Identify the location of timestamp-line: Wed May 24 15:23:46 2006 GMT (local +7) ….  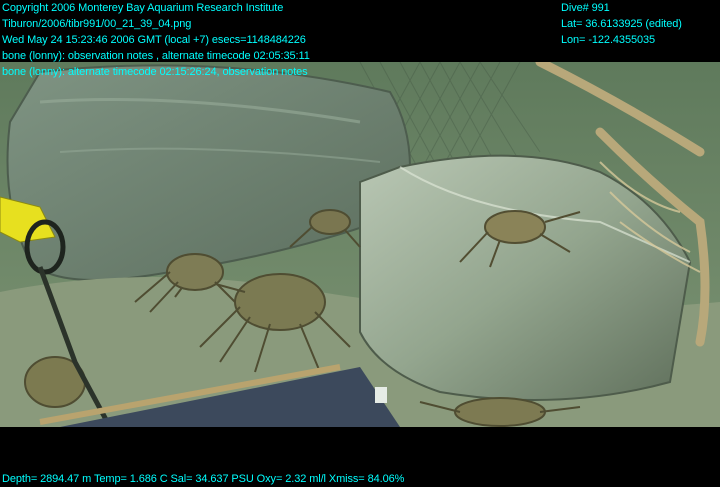
(154, 40).